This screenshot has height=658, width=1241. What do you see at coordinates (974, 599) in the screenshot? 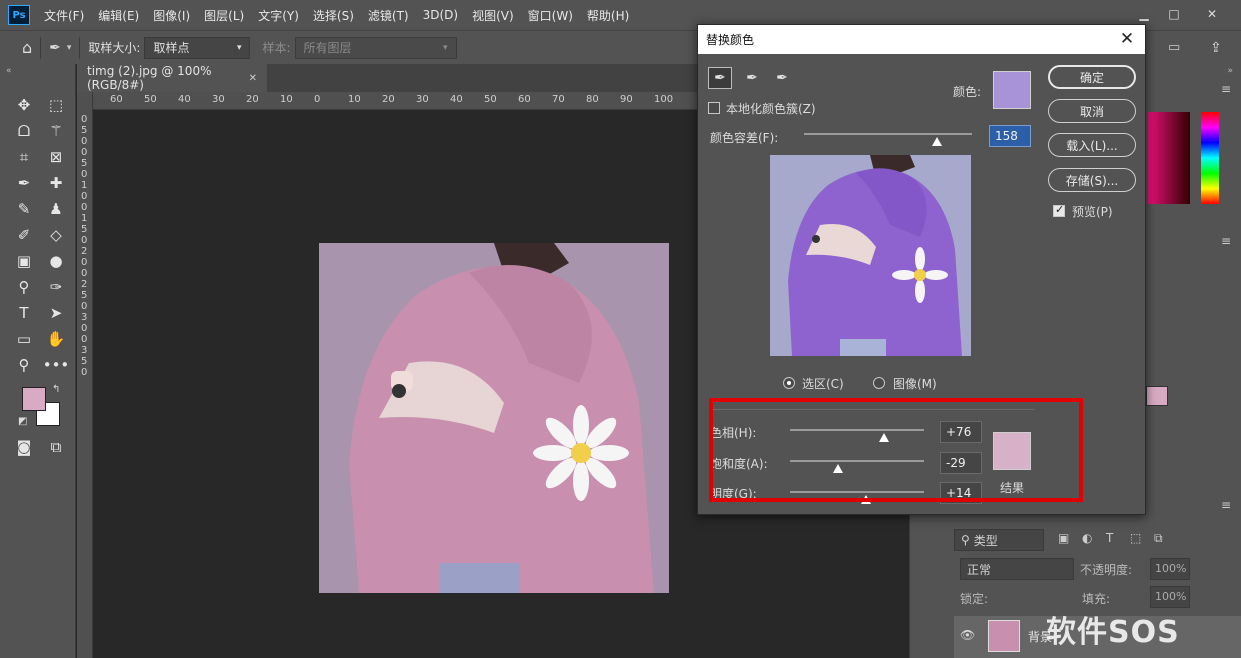
I see `lock-label: 锁定:` at bounding box center [974, 599].